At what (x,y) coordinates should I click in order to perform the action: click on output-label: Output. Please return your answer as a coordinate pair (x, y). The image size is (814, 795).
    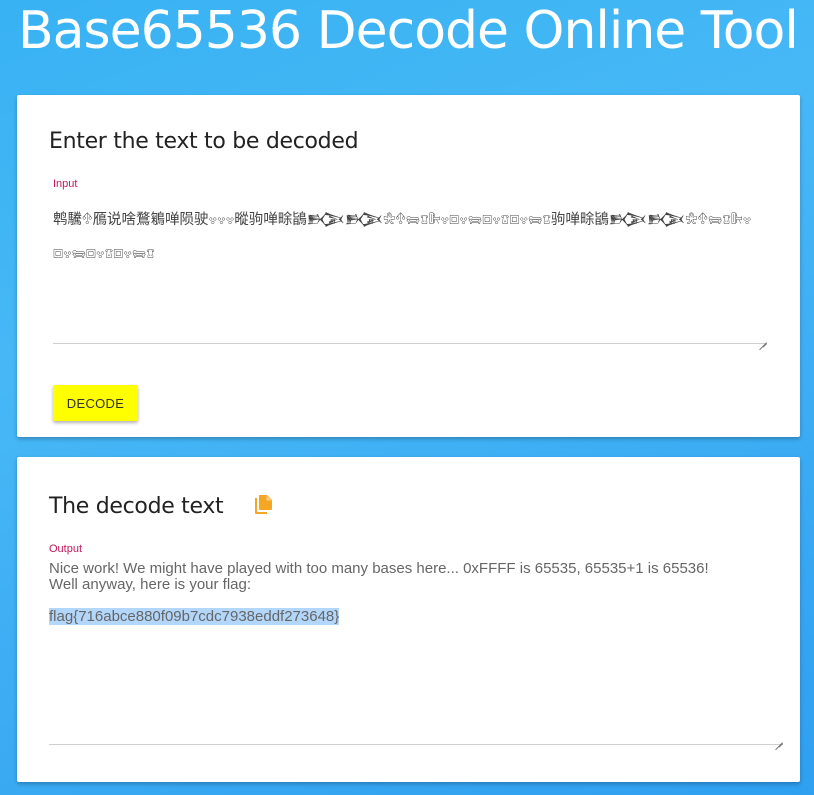
    Looking at the image, I should click on (66, 549).